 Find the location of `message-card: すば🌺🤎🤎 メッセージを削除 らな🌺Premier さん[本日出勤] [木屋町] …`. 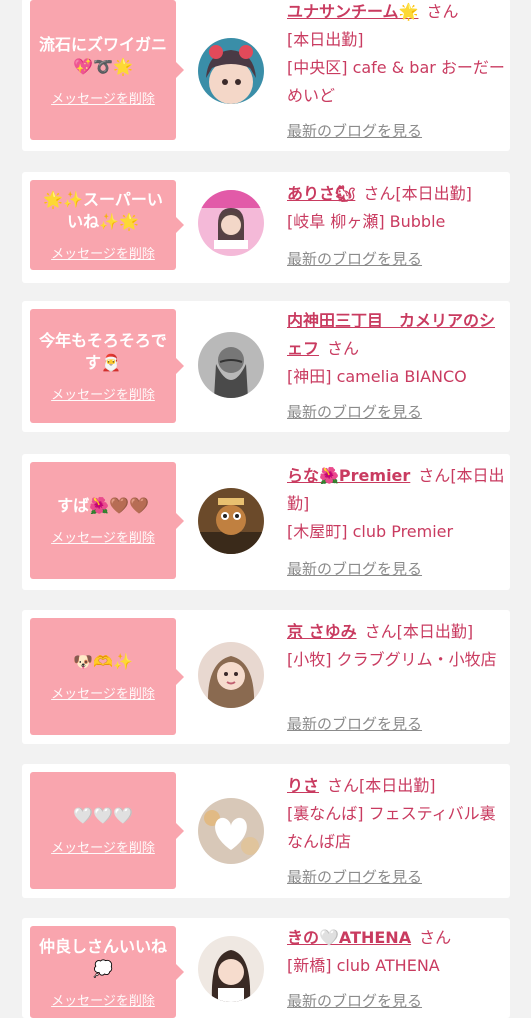

message-card: すば🌺🤎🤎 メッセージを削除 らな🌺Premier さん[本日出勤] [木屋町] … is located at coordinates (266, 522).